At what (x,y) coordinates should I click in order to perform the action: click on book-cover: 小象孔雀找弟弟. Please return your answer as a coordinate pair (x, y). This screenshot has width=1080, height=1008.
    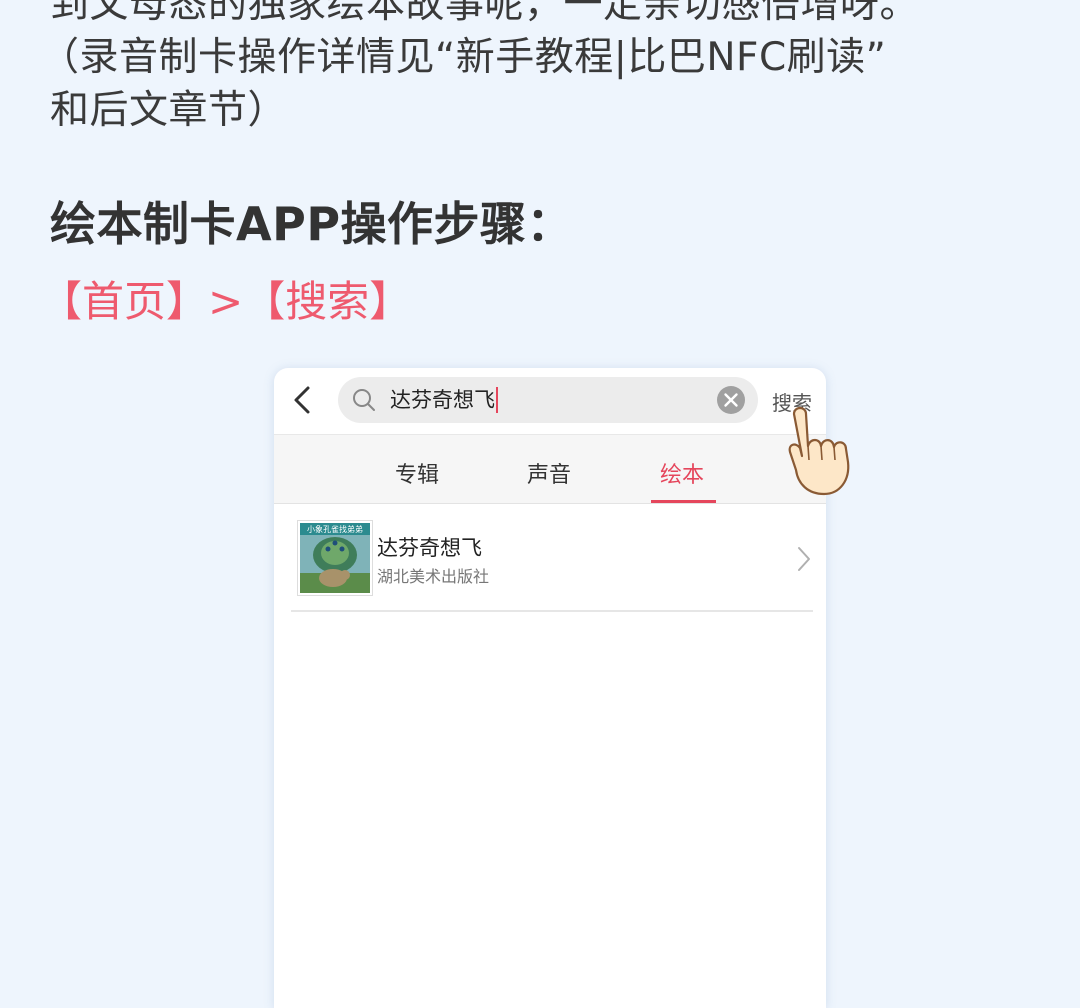
    Looking at the image, I should click on (335, 558).